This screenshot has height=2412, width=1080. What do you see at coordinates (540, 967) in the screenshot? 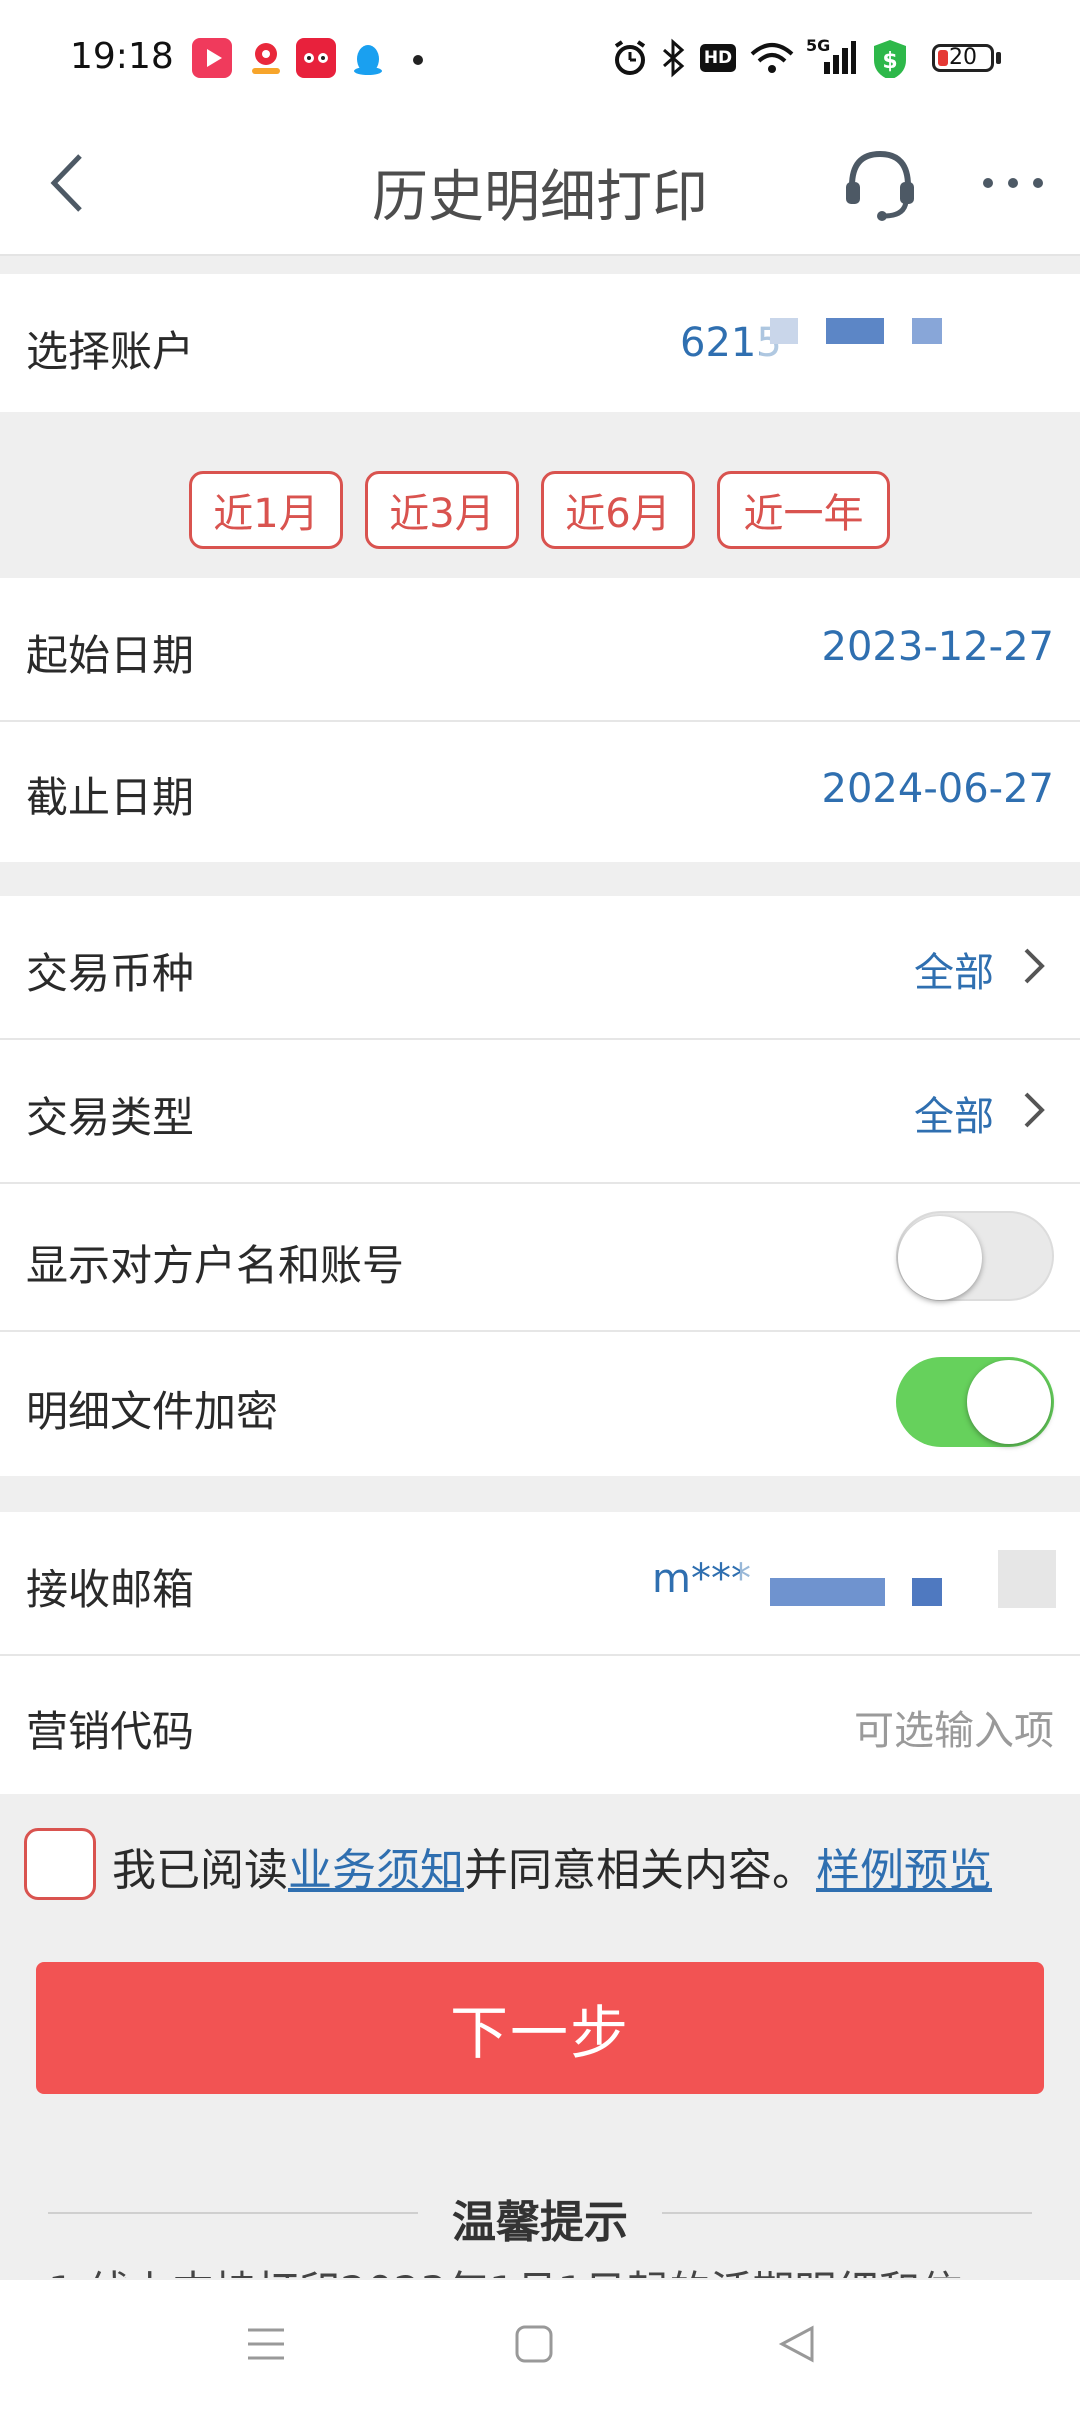
I see `currency-row: 交易币种 全部` at bounding box center [540, 967].